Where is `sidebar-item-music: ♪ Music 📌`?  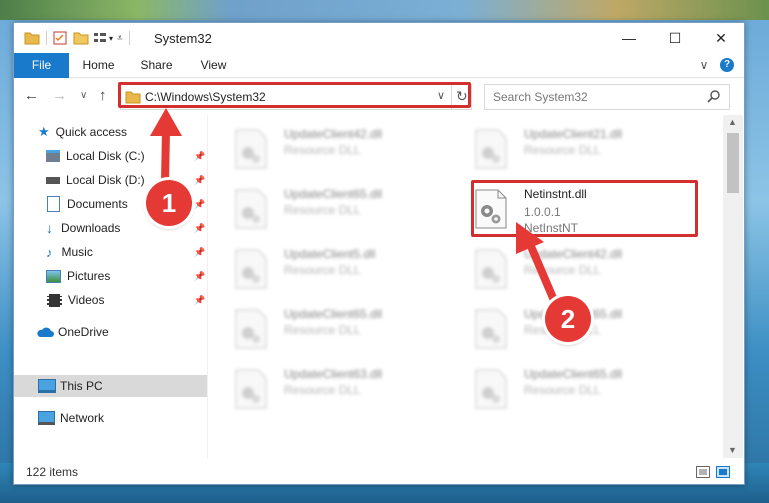 sidebar-item-music: ♪ Music 📌 is located at coordinates (110, 252).